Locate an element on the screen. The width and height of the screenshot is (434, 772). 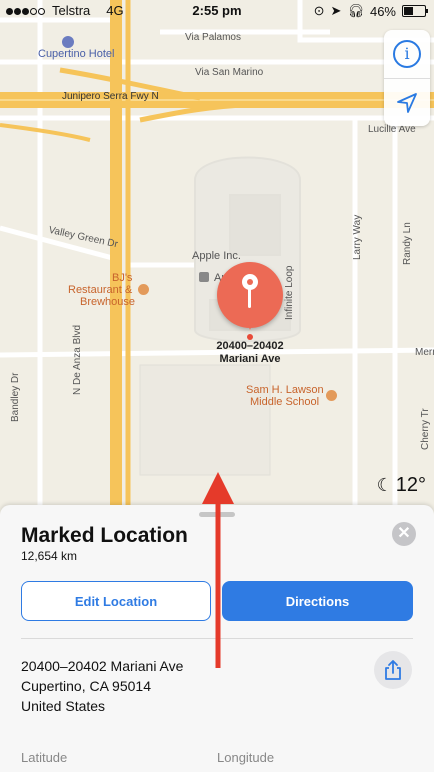
restaurant-icon is located at coordinates (143, 289).